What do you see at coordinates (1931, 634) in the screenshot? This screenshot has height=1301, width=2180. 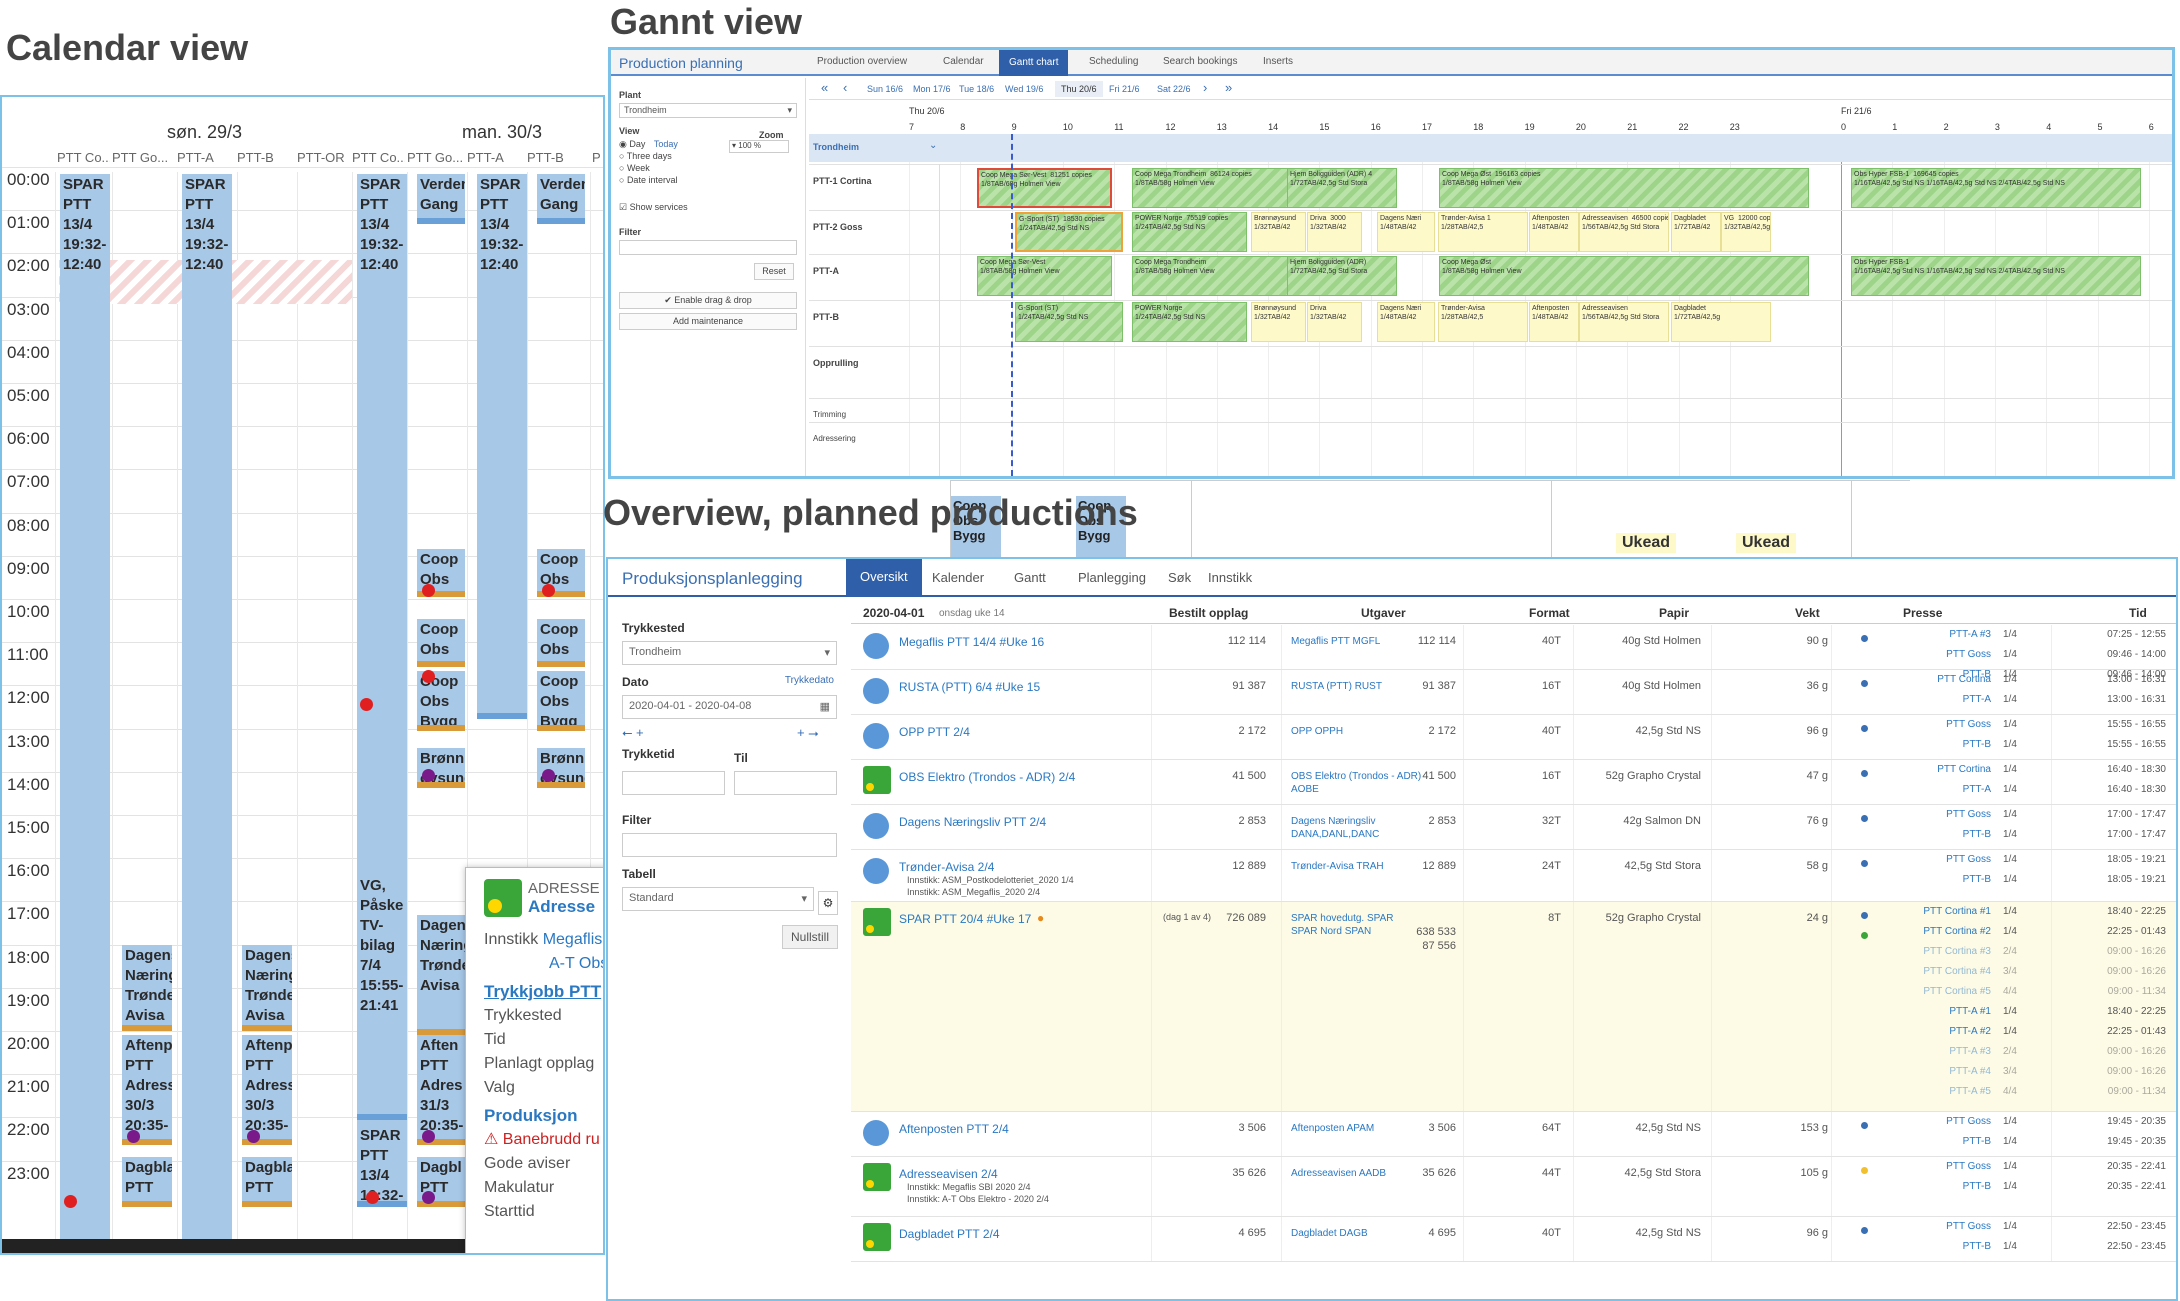 I see `press-name: PTT-A #3` at bounding box center [1931, 634].